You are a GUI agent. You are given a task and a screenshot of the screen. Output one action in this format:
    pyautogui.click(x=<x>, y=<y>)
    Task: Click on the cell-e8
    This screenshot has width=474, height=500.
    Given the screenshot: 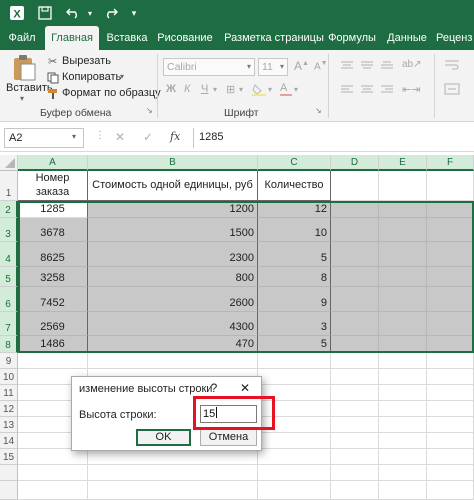 What is the action you would take?
    pyautogui.click(x=403, y=344)
    